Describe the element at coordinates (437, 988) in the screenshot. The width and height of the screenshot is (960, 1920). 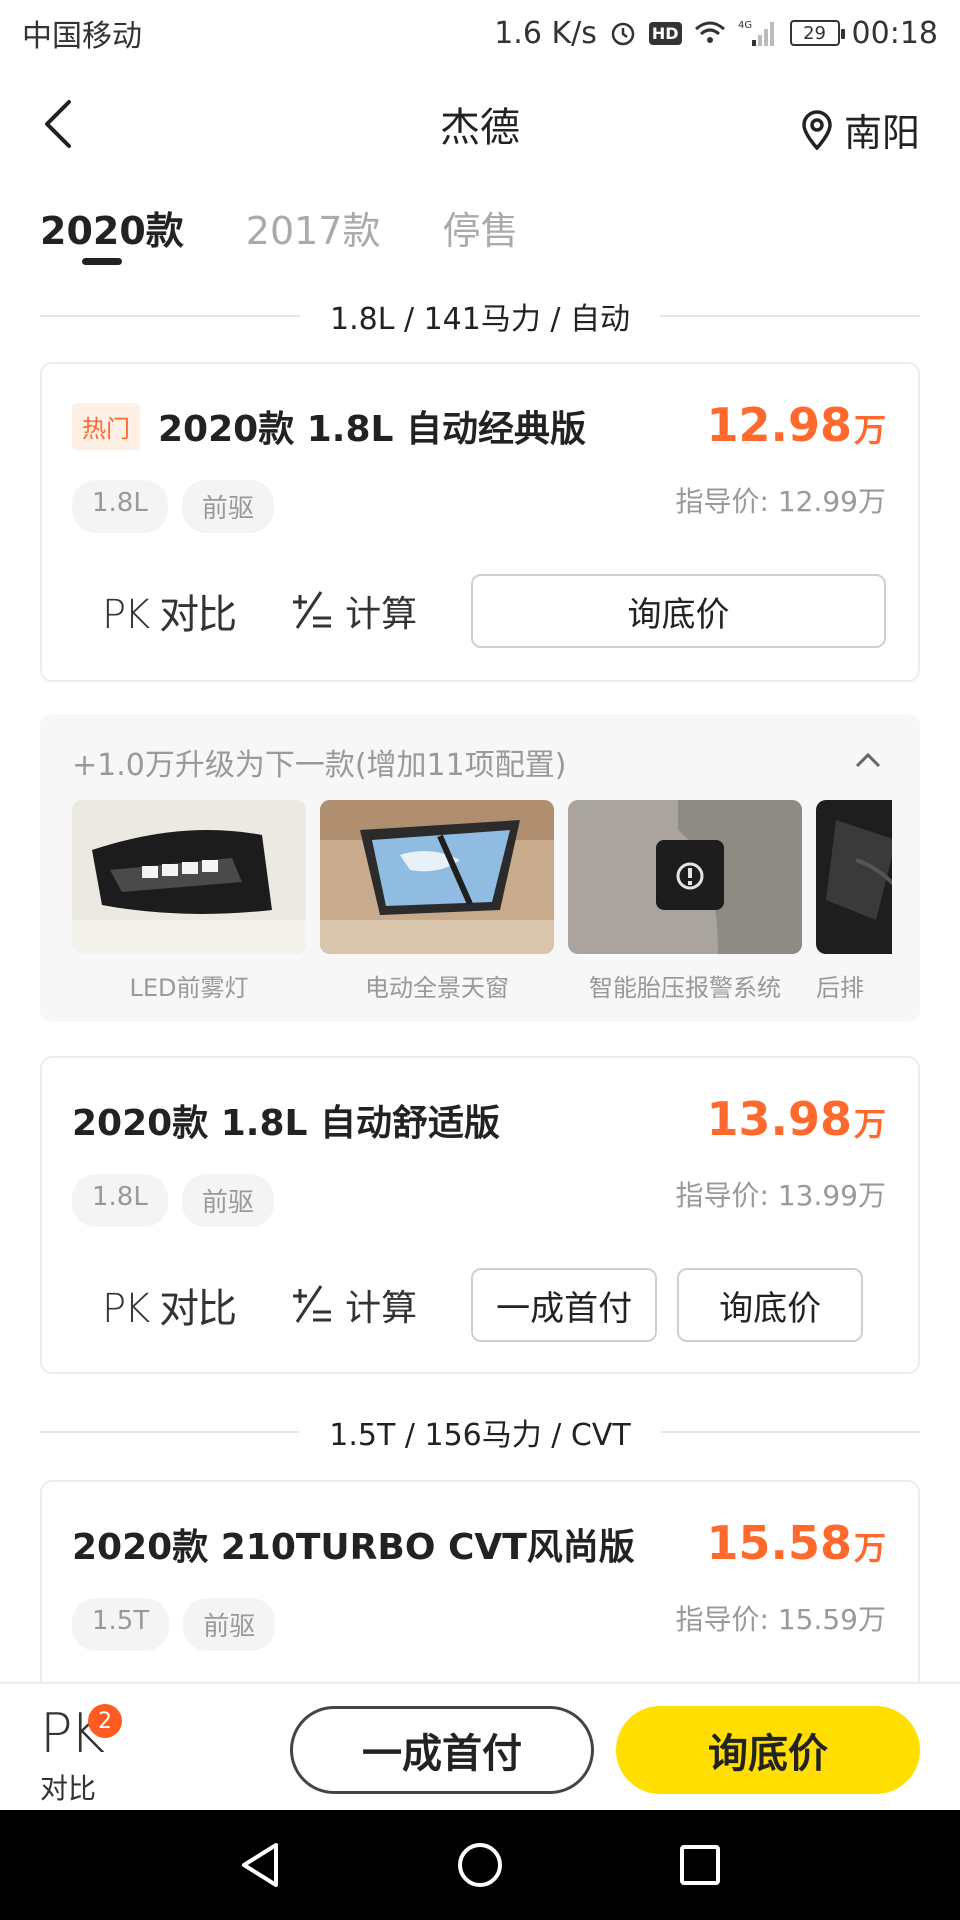
I see `feature-label: 电动全景天窗` at that location.